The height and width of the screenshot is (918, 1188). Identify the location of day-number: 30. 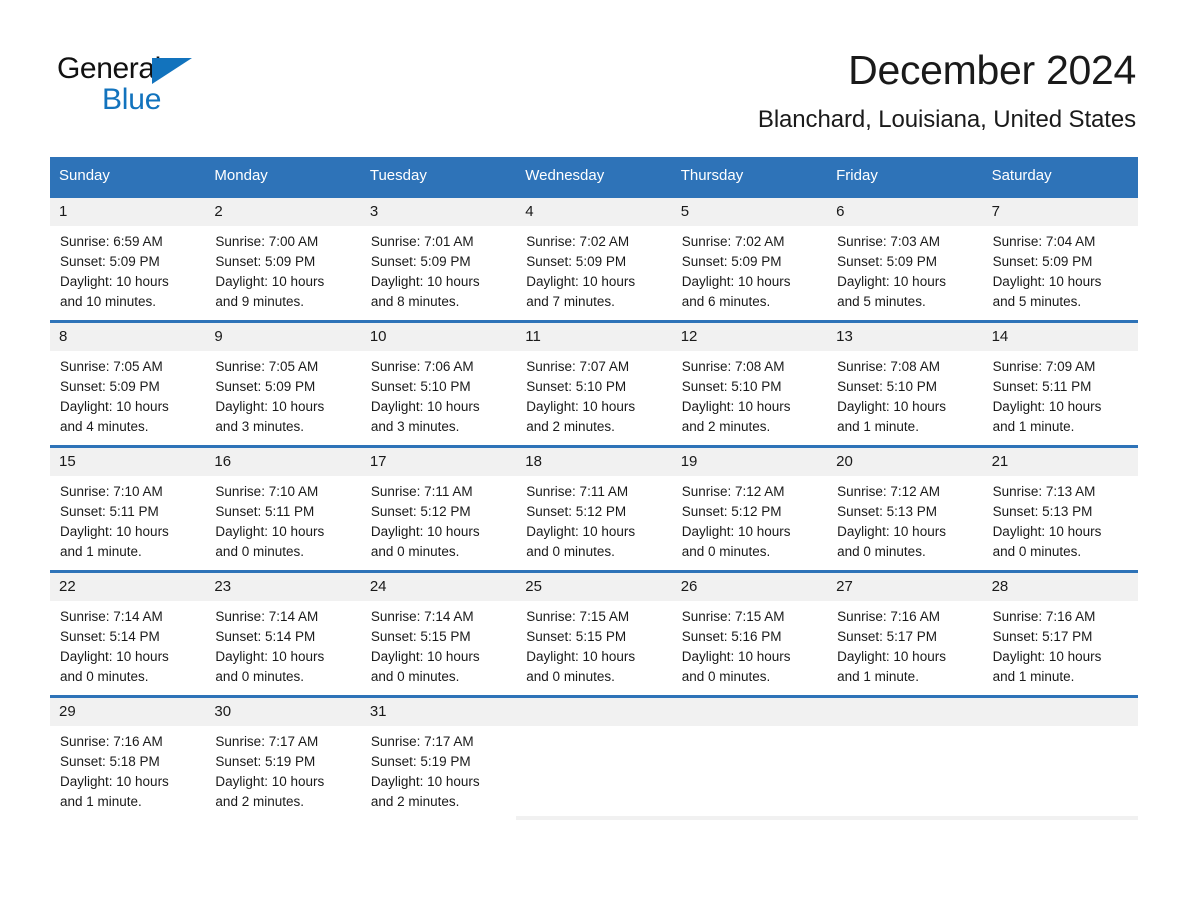
(223, 711).